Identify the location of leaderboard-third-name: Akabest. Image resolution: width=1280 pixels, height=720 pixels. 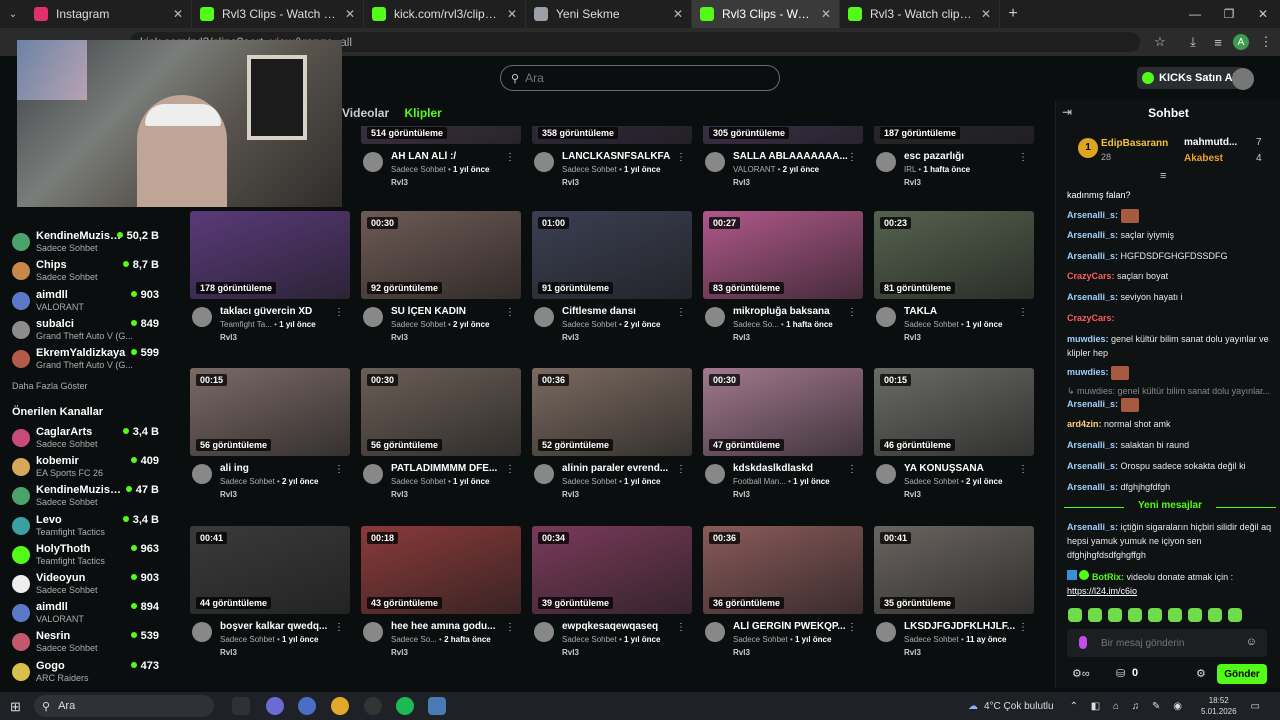
(1203, 158).